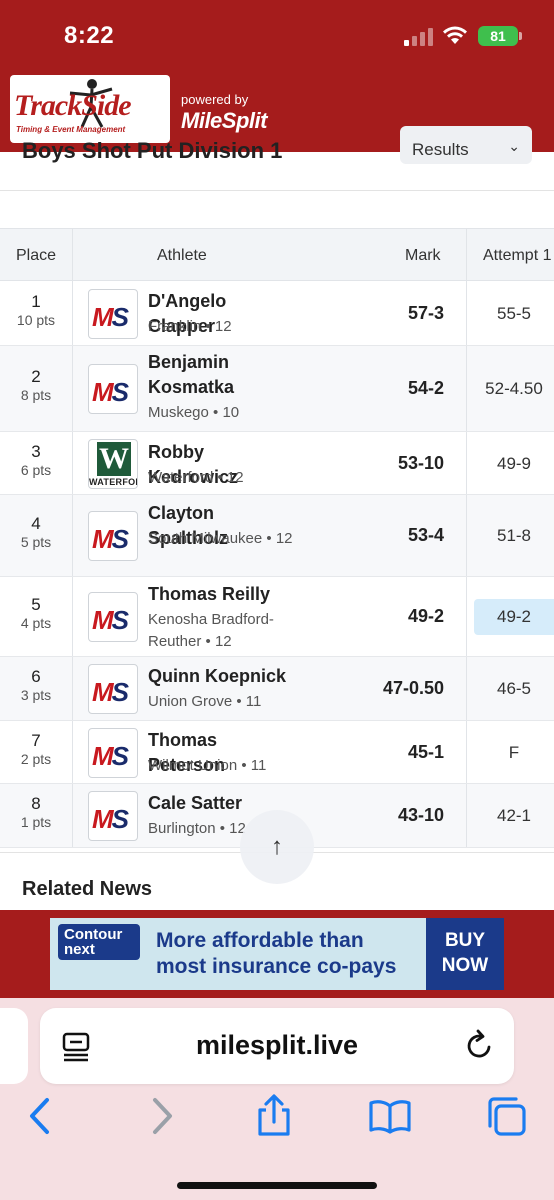 The height and width of the screenshot is (1200, 554). What do you see at coordinates (36, 256) in the screenshot?
I see `column-header-place: Place` at bounding box center [36, 256].